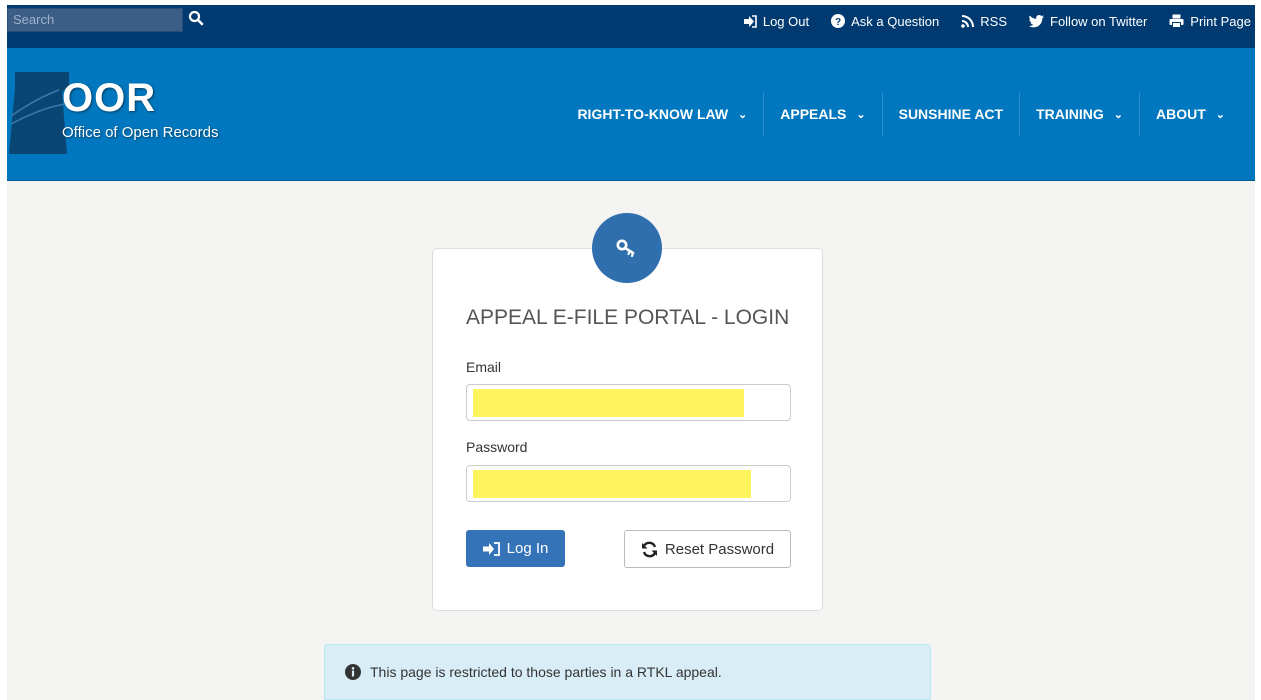 Image resolution: width=1261 pixels, height=700 pixels. I want to click on logout-link: Log Out, so click(776, 21).